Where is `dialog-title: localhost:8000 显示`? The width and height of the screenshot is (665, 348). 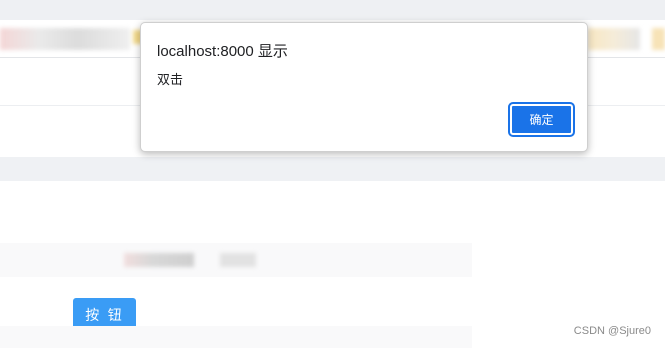
dialog-title: localhost:8000 显示 is located at coordinates (222, 51).